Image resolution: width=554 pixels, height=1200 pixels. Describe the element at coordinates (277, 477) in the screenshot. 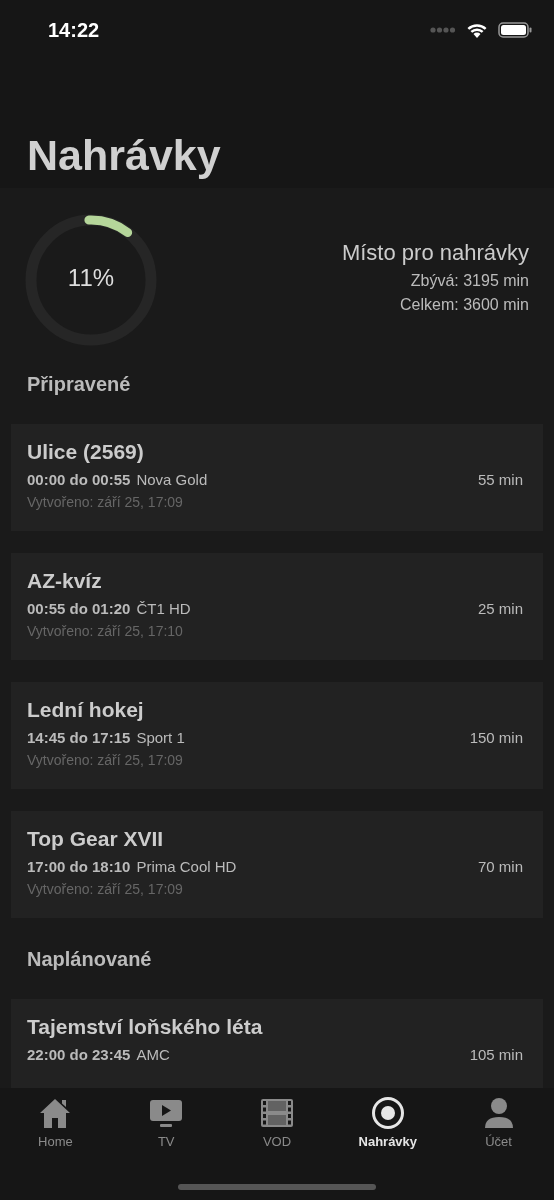

I see `recording-card: Ulice (2569) 00:00 do 00:55 Nova Gold 55 min Vytvořeno: září 25, 17:09` at that location.